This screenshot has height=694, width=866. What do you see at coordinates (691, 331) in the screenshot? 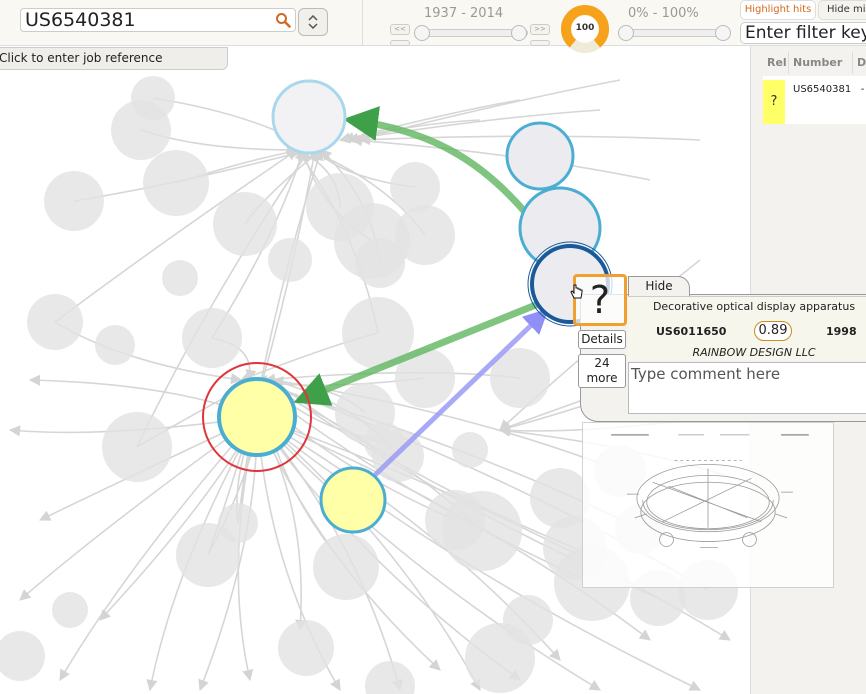
I see `patent-number: US6011650` at bounding box center [691, 331].